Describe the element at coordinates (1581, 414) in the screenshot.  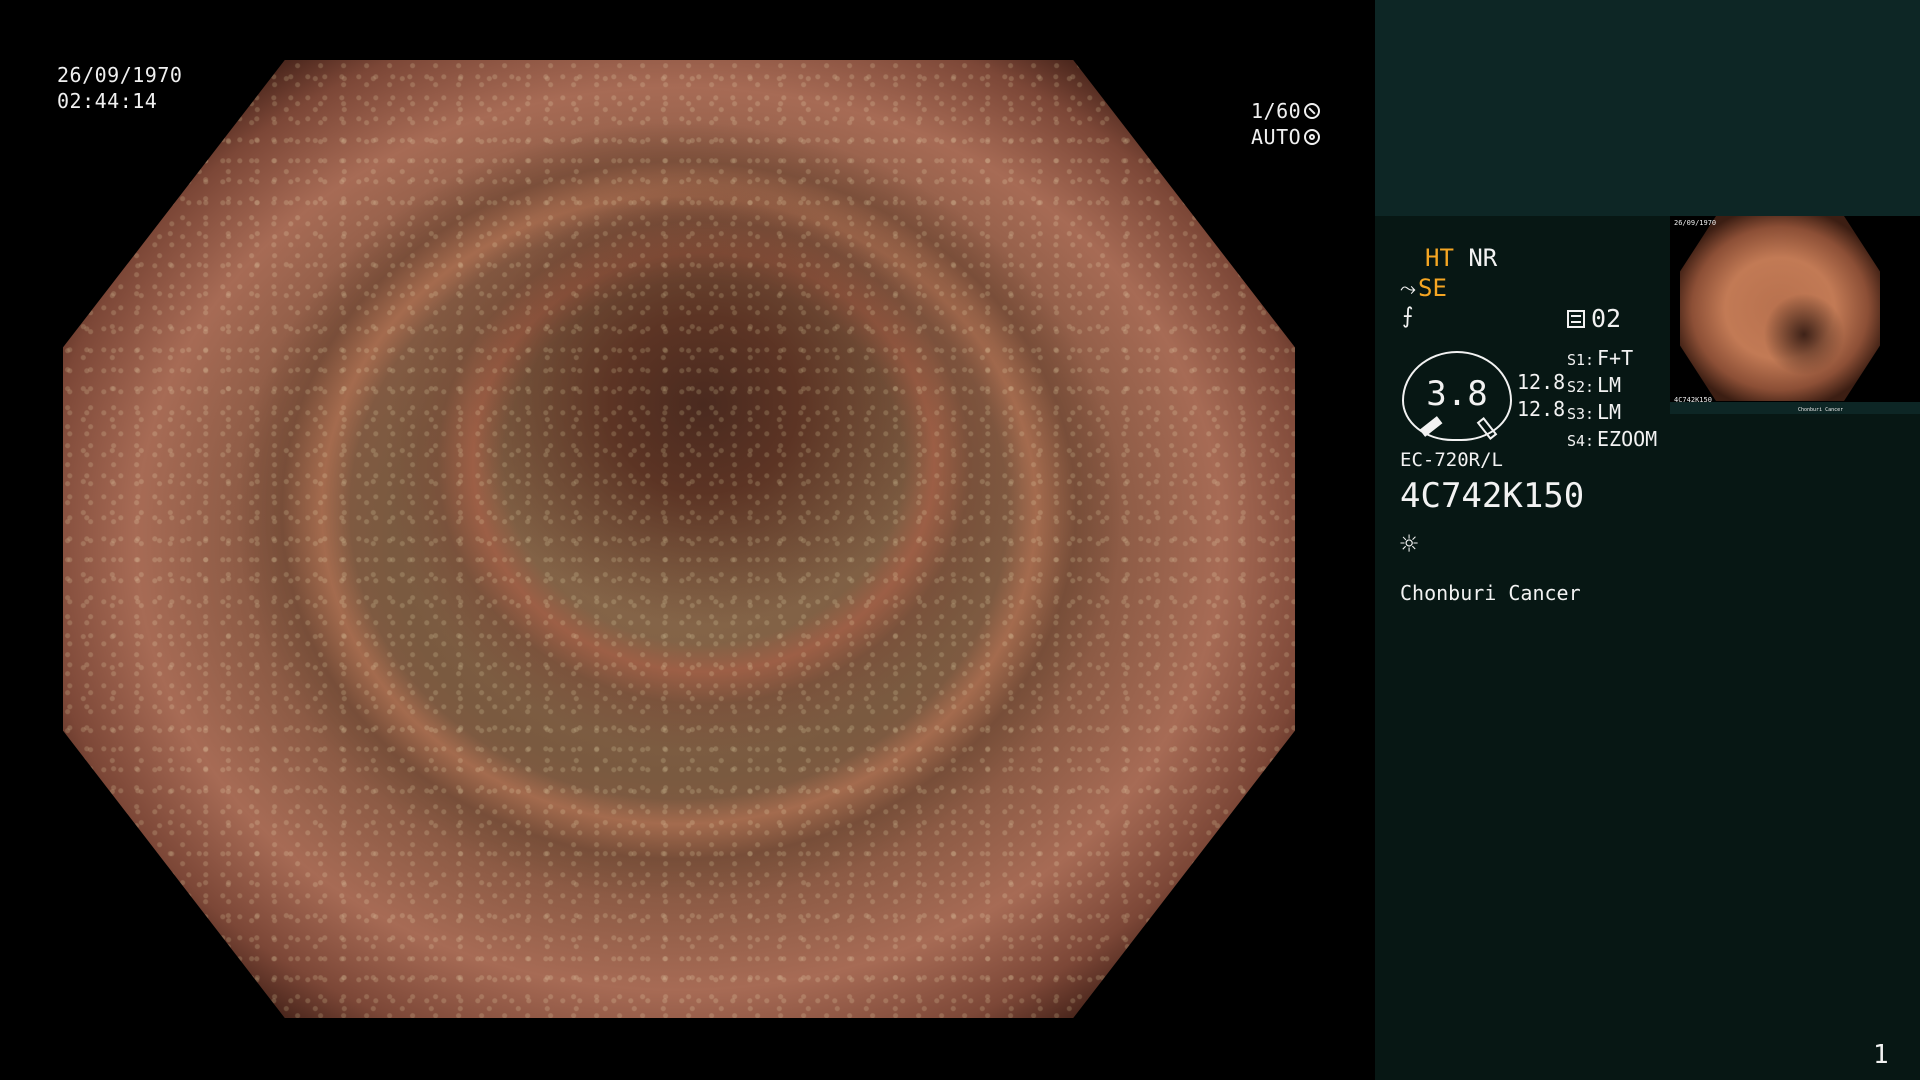
I see `scope-switch-key: S3:` at that location.